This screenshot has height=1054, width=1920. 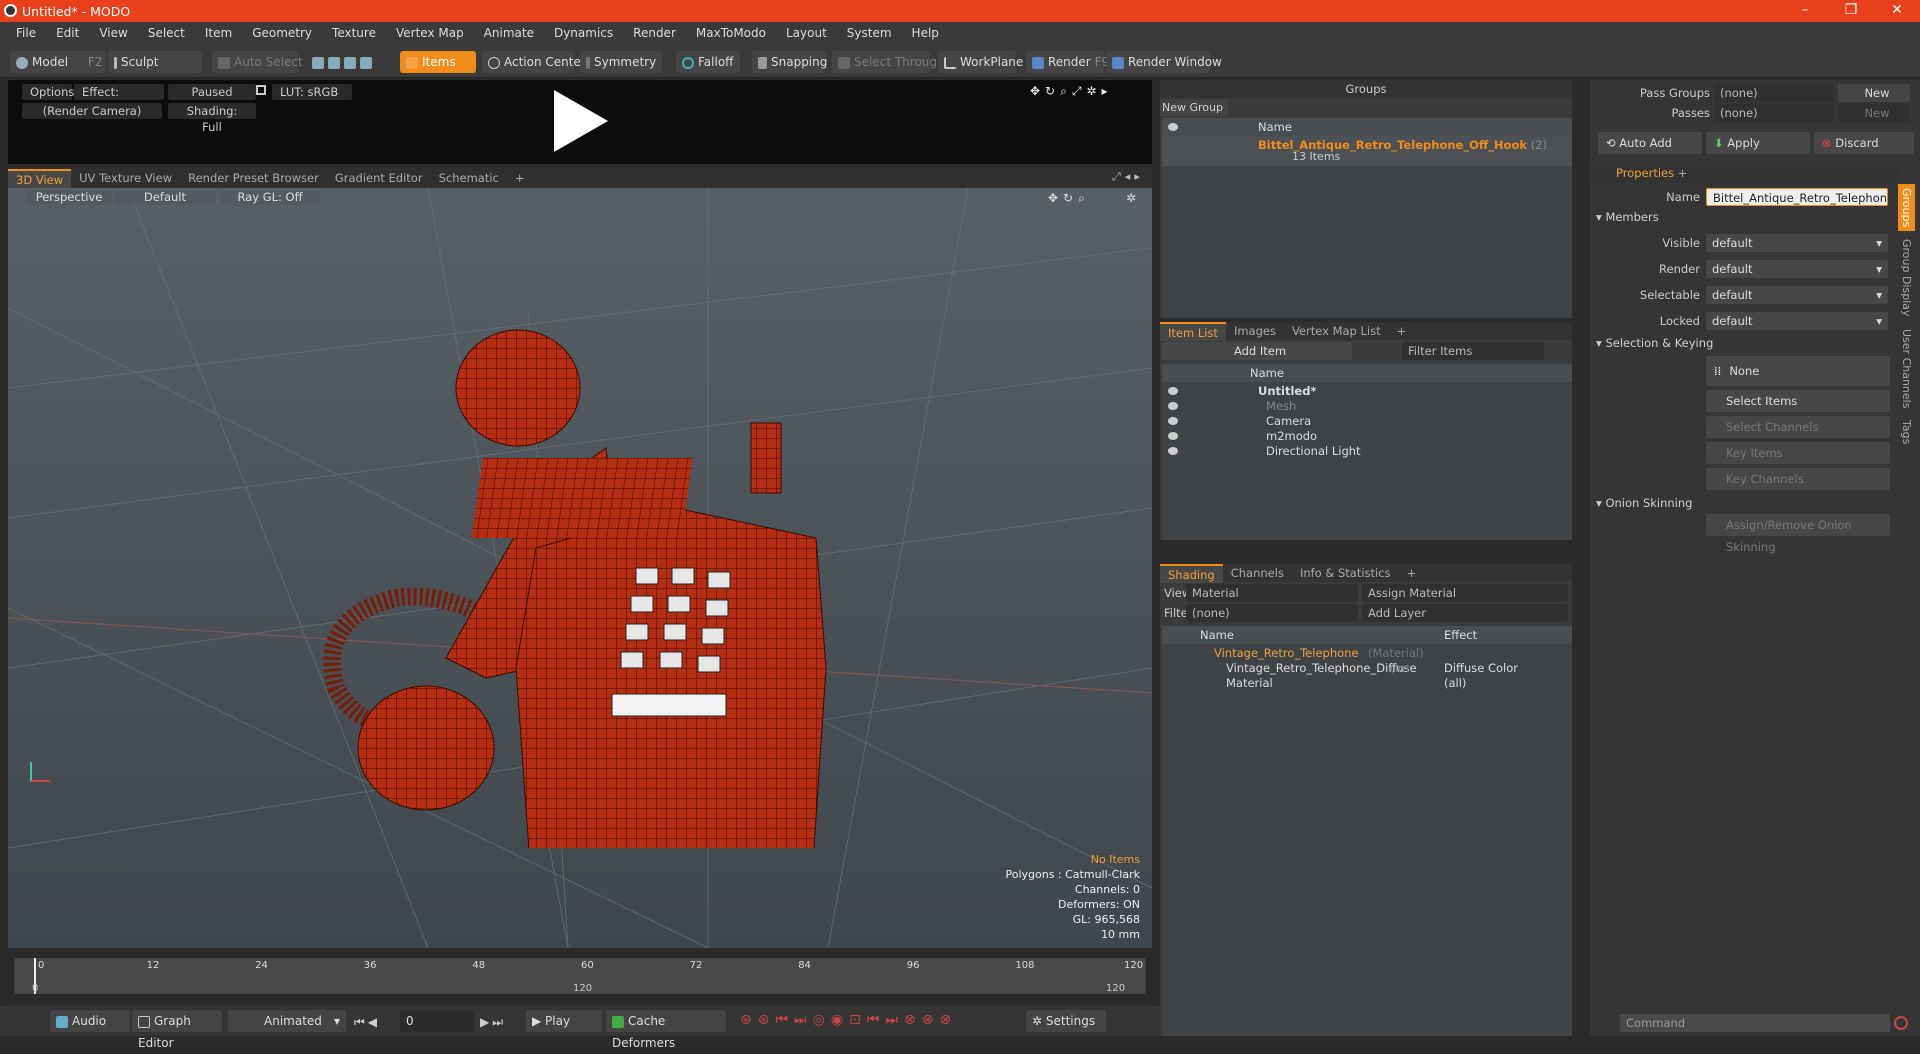 I want to click on default-style-dropdown: Default, so click(x=165, y=197).